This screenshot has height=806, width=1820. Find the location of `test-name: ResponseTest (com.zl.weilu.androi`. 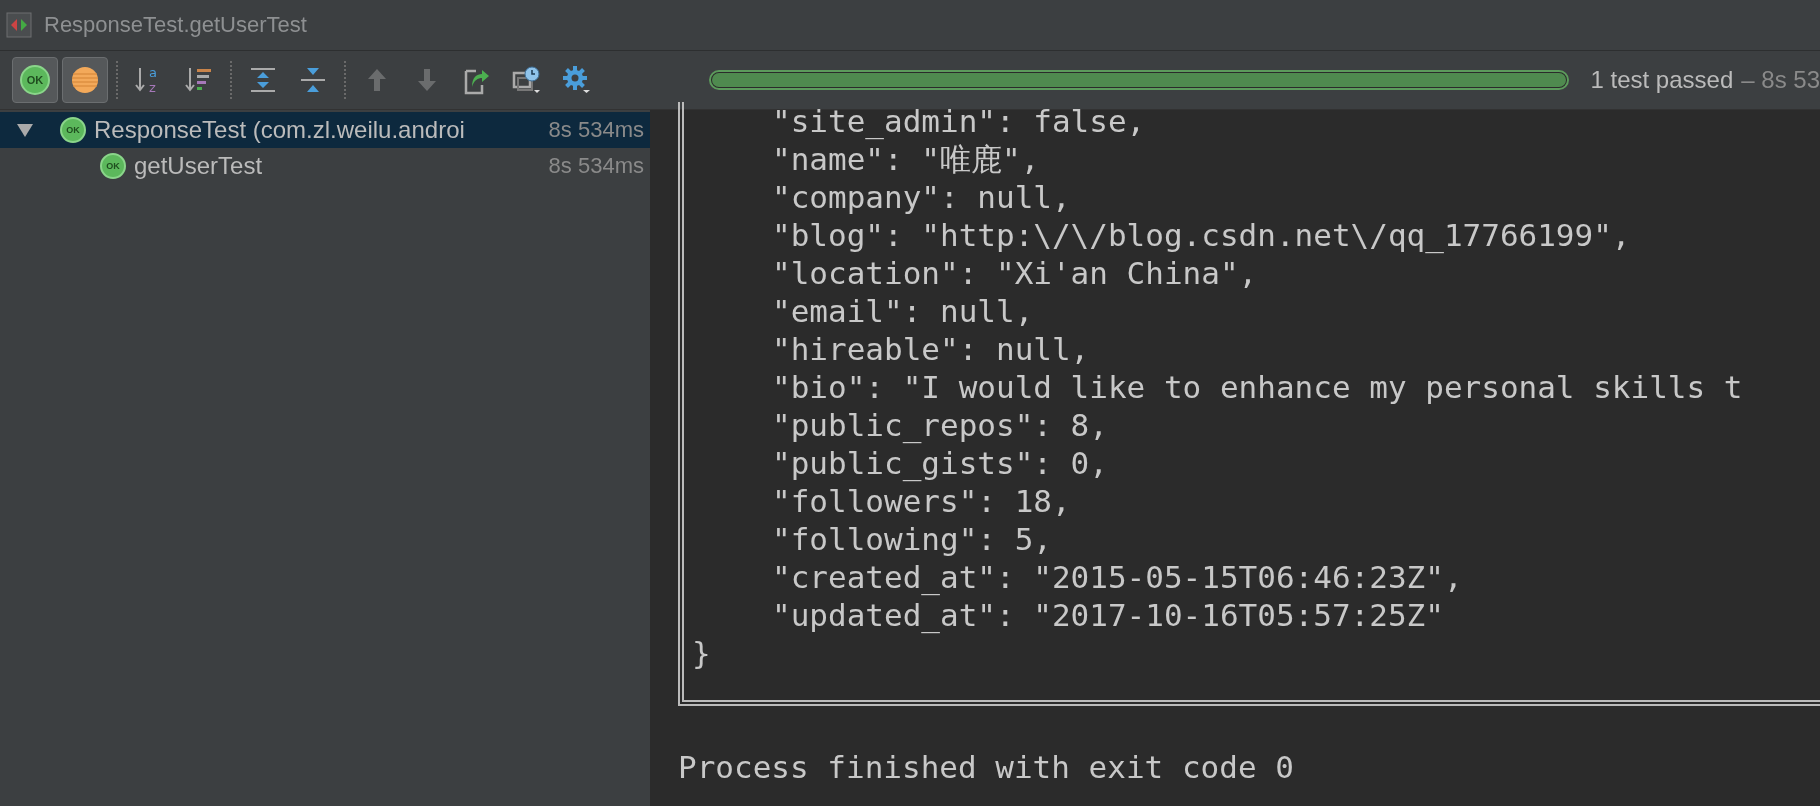

test-name: ResponseTest (com.zl.weilu.androi is located at coordinates (280, 130).